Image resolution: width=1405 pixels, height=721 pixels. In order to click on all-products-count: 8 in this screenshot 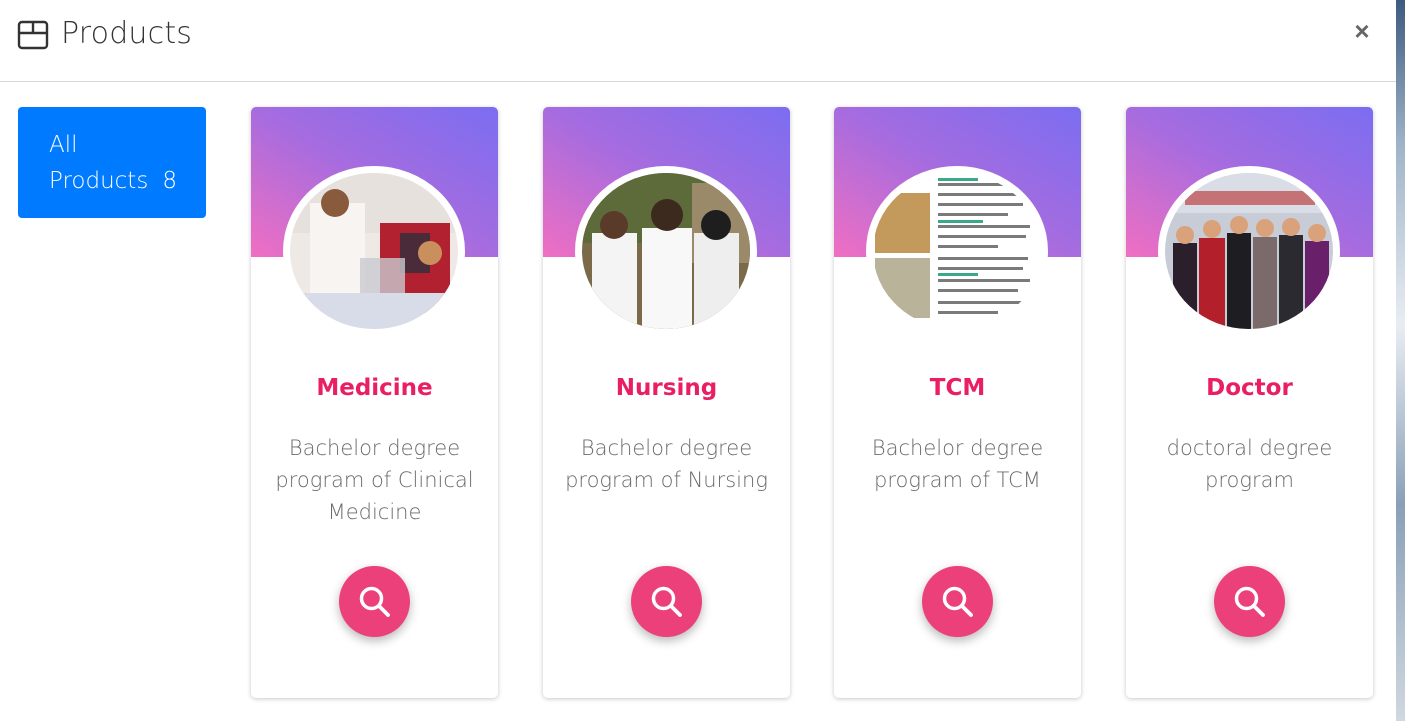, I will do `click(169, 181)`.